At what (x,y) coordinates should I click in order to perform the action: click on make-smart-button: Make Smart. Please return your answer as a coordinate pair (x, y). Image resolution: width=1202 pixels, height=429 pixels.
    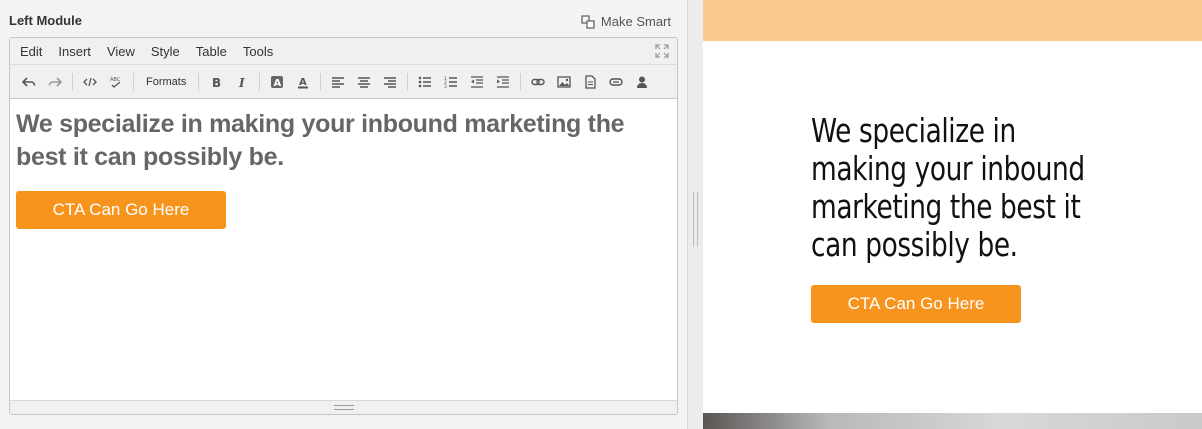
    Looking at the image, I should click on (626, 21).